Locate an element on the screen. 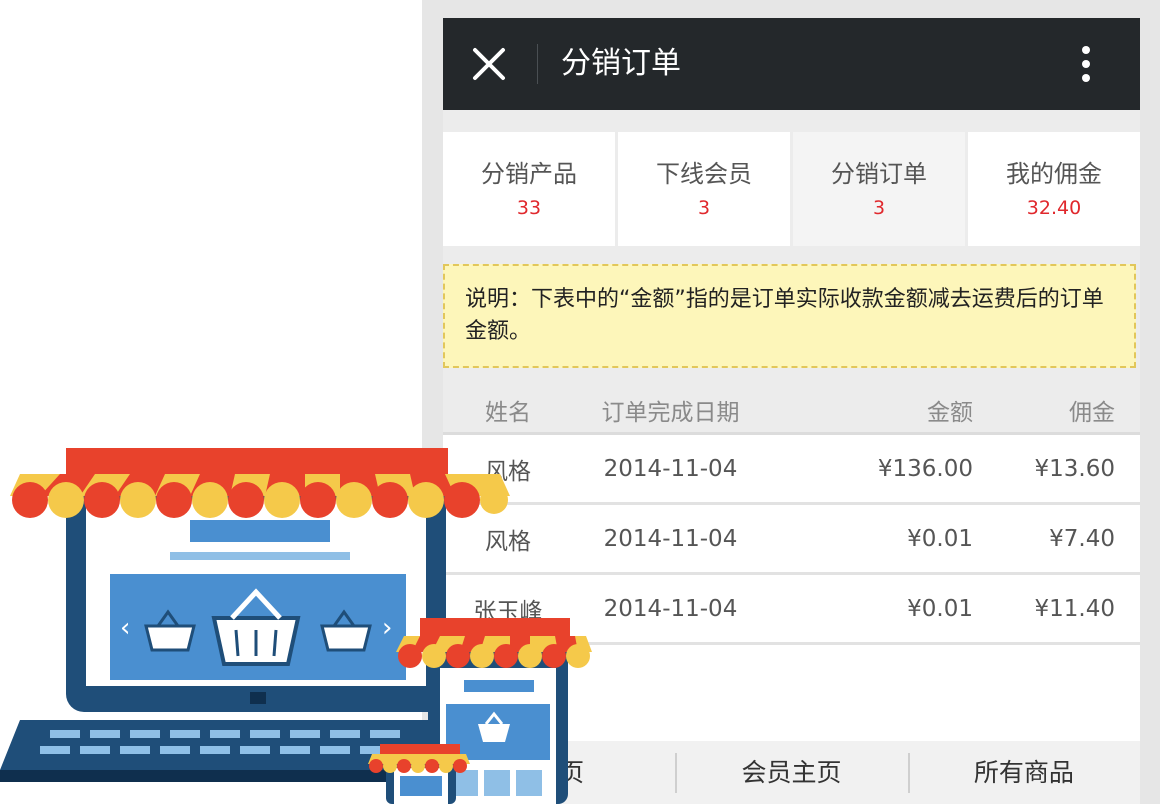  table-row: 张玉峰 2014-11-04 ¥0.01 ¥11.40 is located at coordinates (791, 610).